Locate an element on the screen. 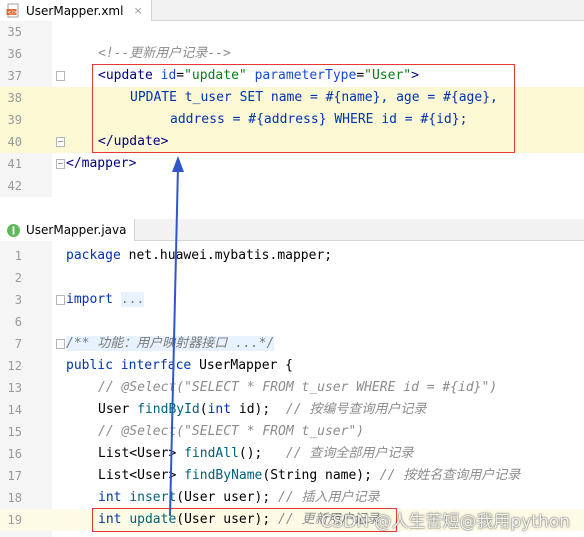  tab-usermapper-xml: </> UserMapper.xml × is located at coordinates (76, 10).